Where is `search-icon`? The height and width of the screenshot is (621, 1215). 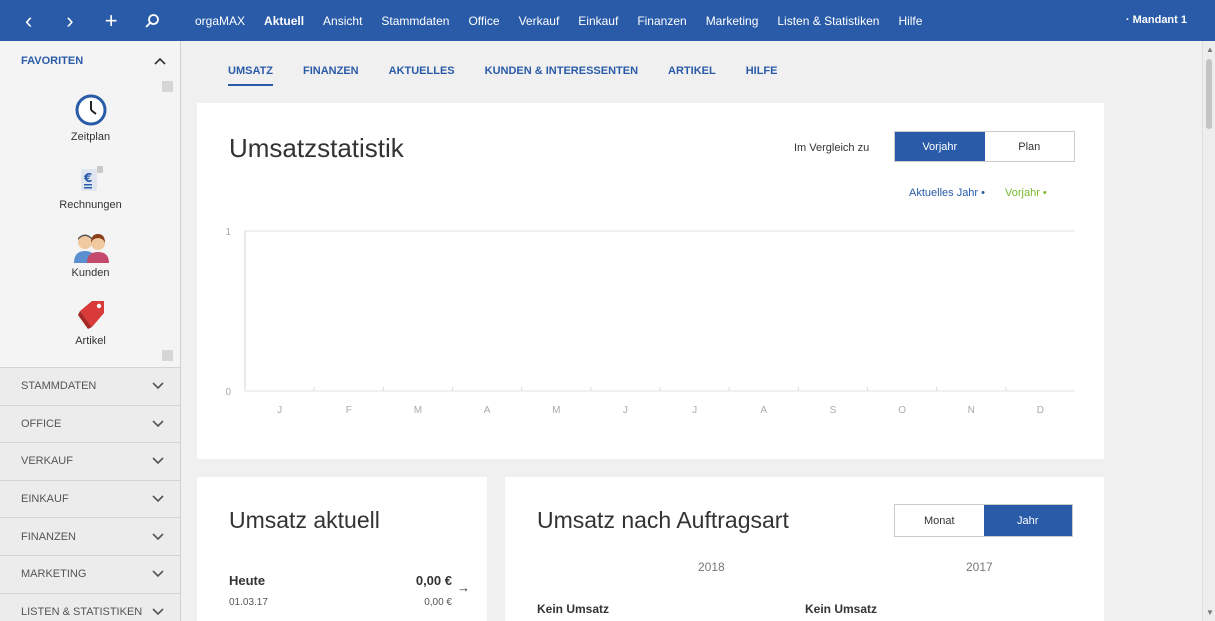
search-icon is located at coordinates (152, 21).